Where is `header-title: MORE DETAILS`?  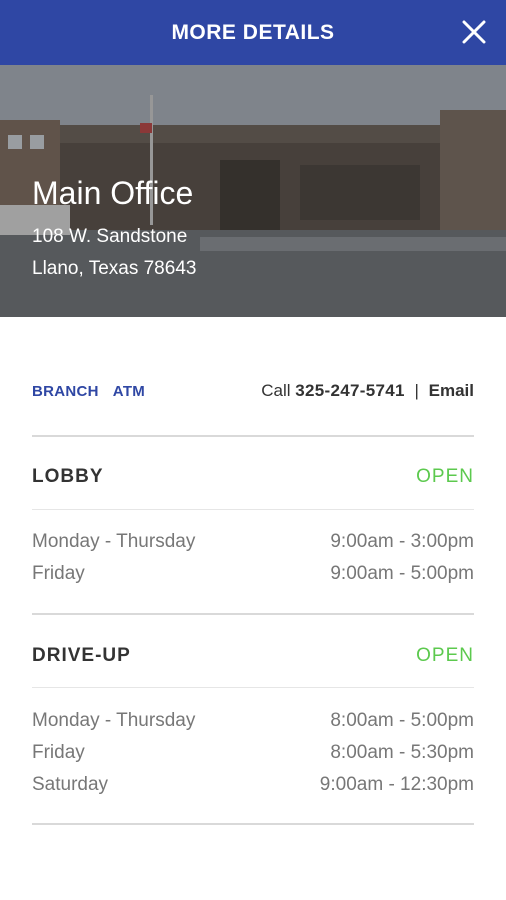
header-title: MORE DETAILS is located at coordinates (253, 32).